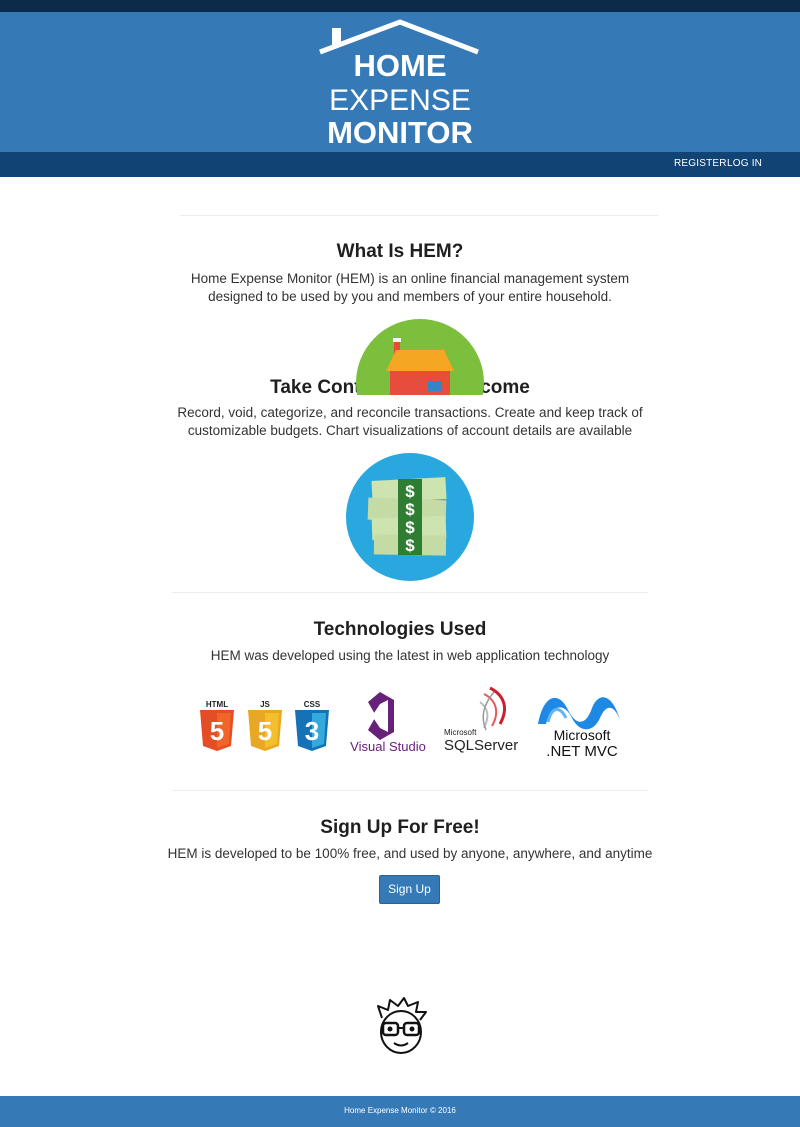 This screenshot has width=800, height=1127. What do you see at coordinates (400, 827) in the screenshot?
I see `signup-title: Sign Up For Free!` at bounding box center [400, 827].